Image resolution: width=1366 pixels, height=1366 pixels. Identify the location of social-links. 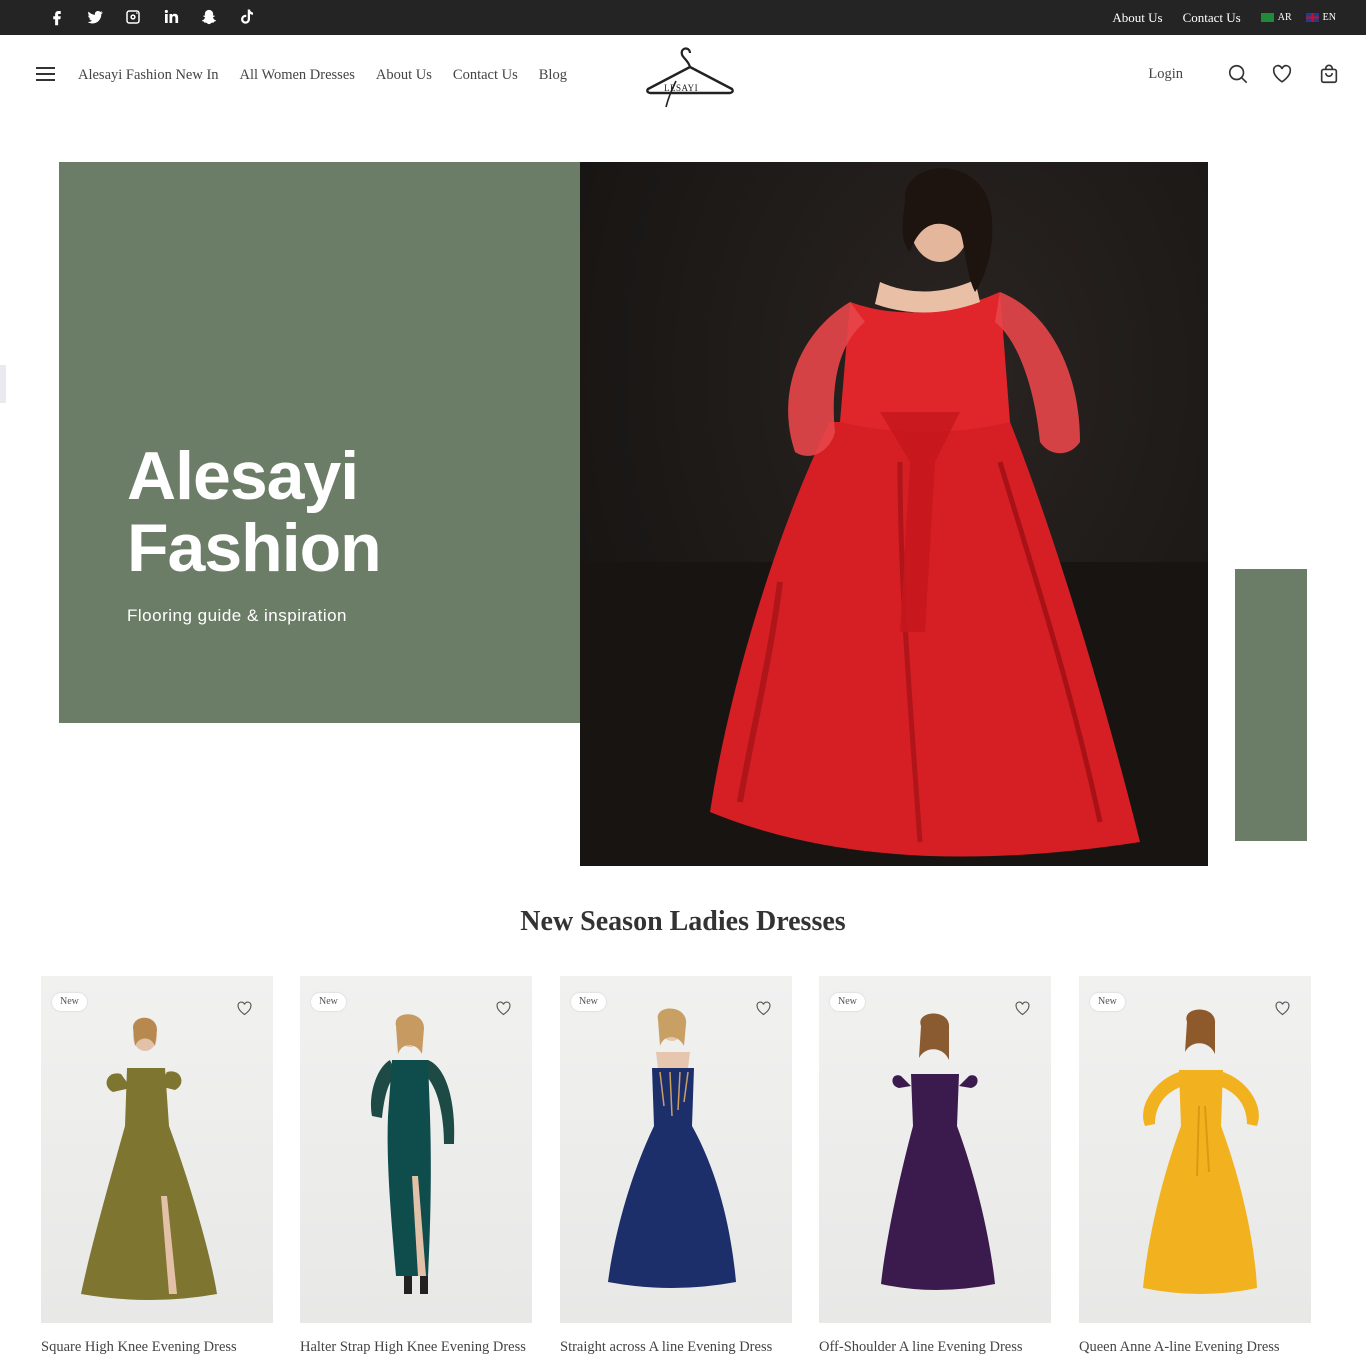
(152, 17).